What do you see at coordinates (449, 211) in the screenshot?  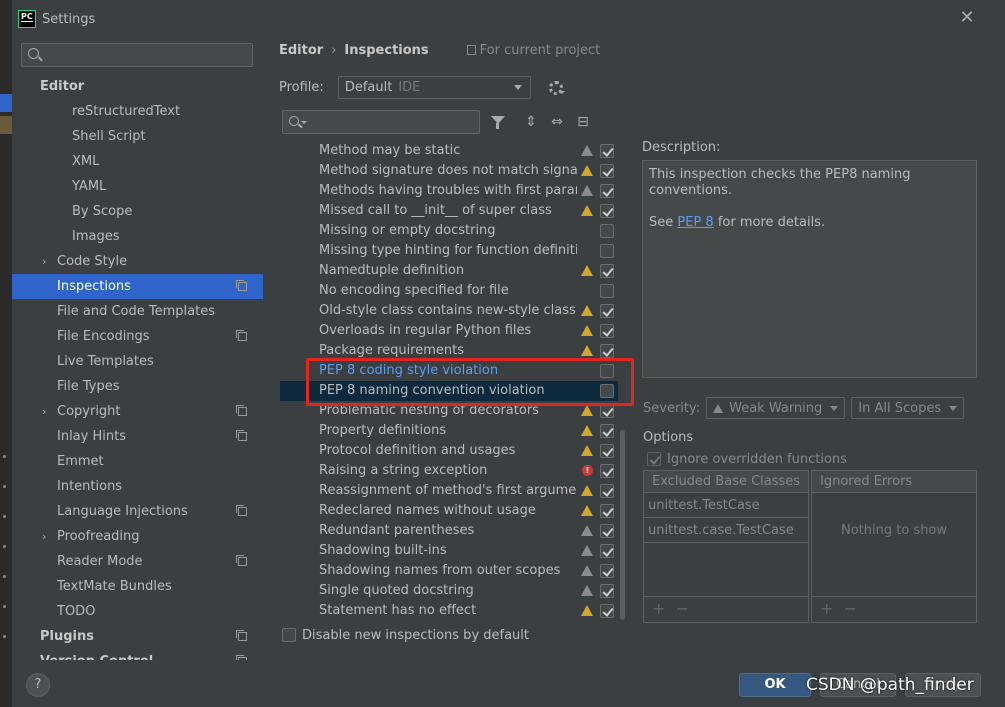 I see `list-item: Missed call to __init__ of super class` at bounding box center [449, 211].